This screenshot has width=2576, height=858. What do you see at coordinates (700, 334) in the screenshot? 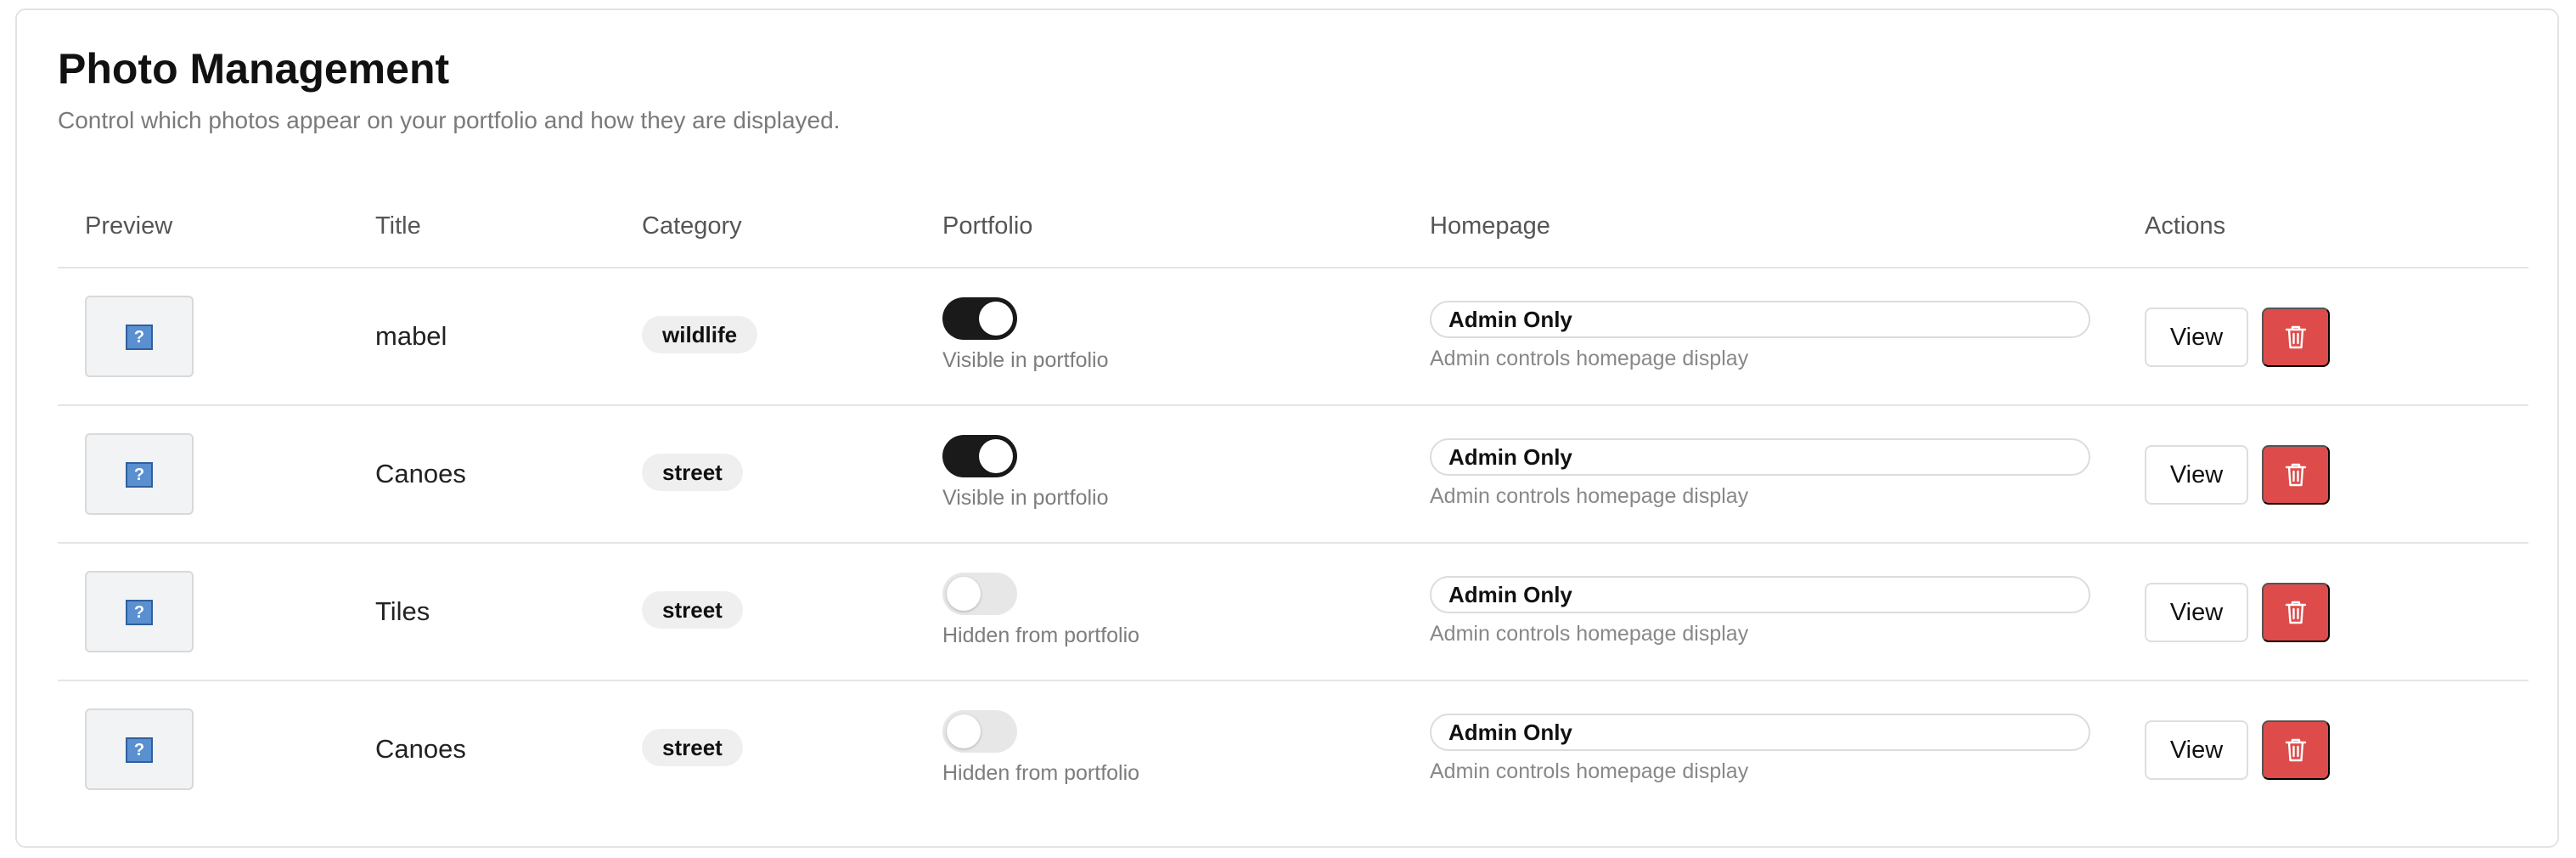
I see `category-badge: wildlife` at bounding box center [700, 334].